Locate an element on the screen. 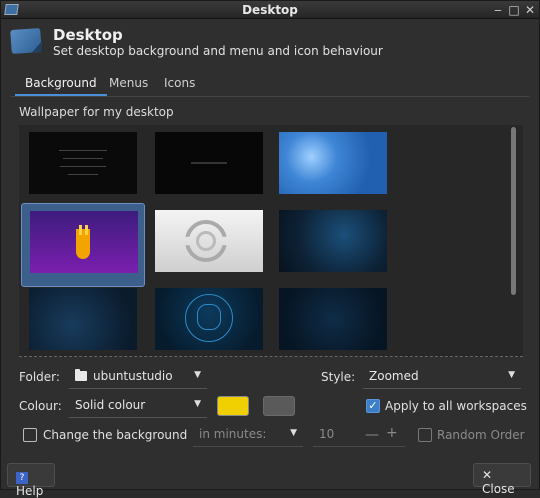 The width and height of the screenshot is (540, 498). style-value: Zoomed is located at coordinates (394, 376).